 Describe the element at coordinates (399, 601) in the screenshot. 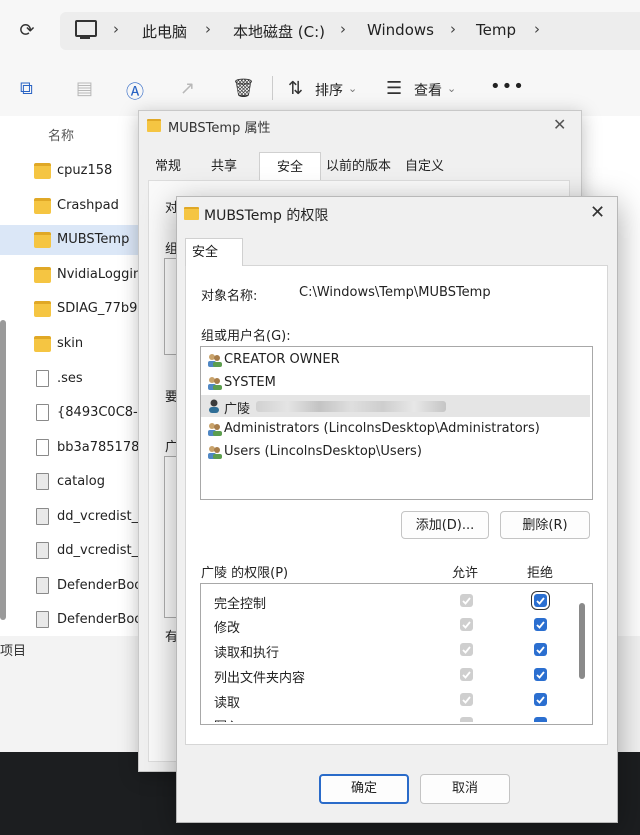

I see `permission-row: 完全控制` at that location.